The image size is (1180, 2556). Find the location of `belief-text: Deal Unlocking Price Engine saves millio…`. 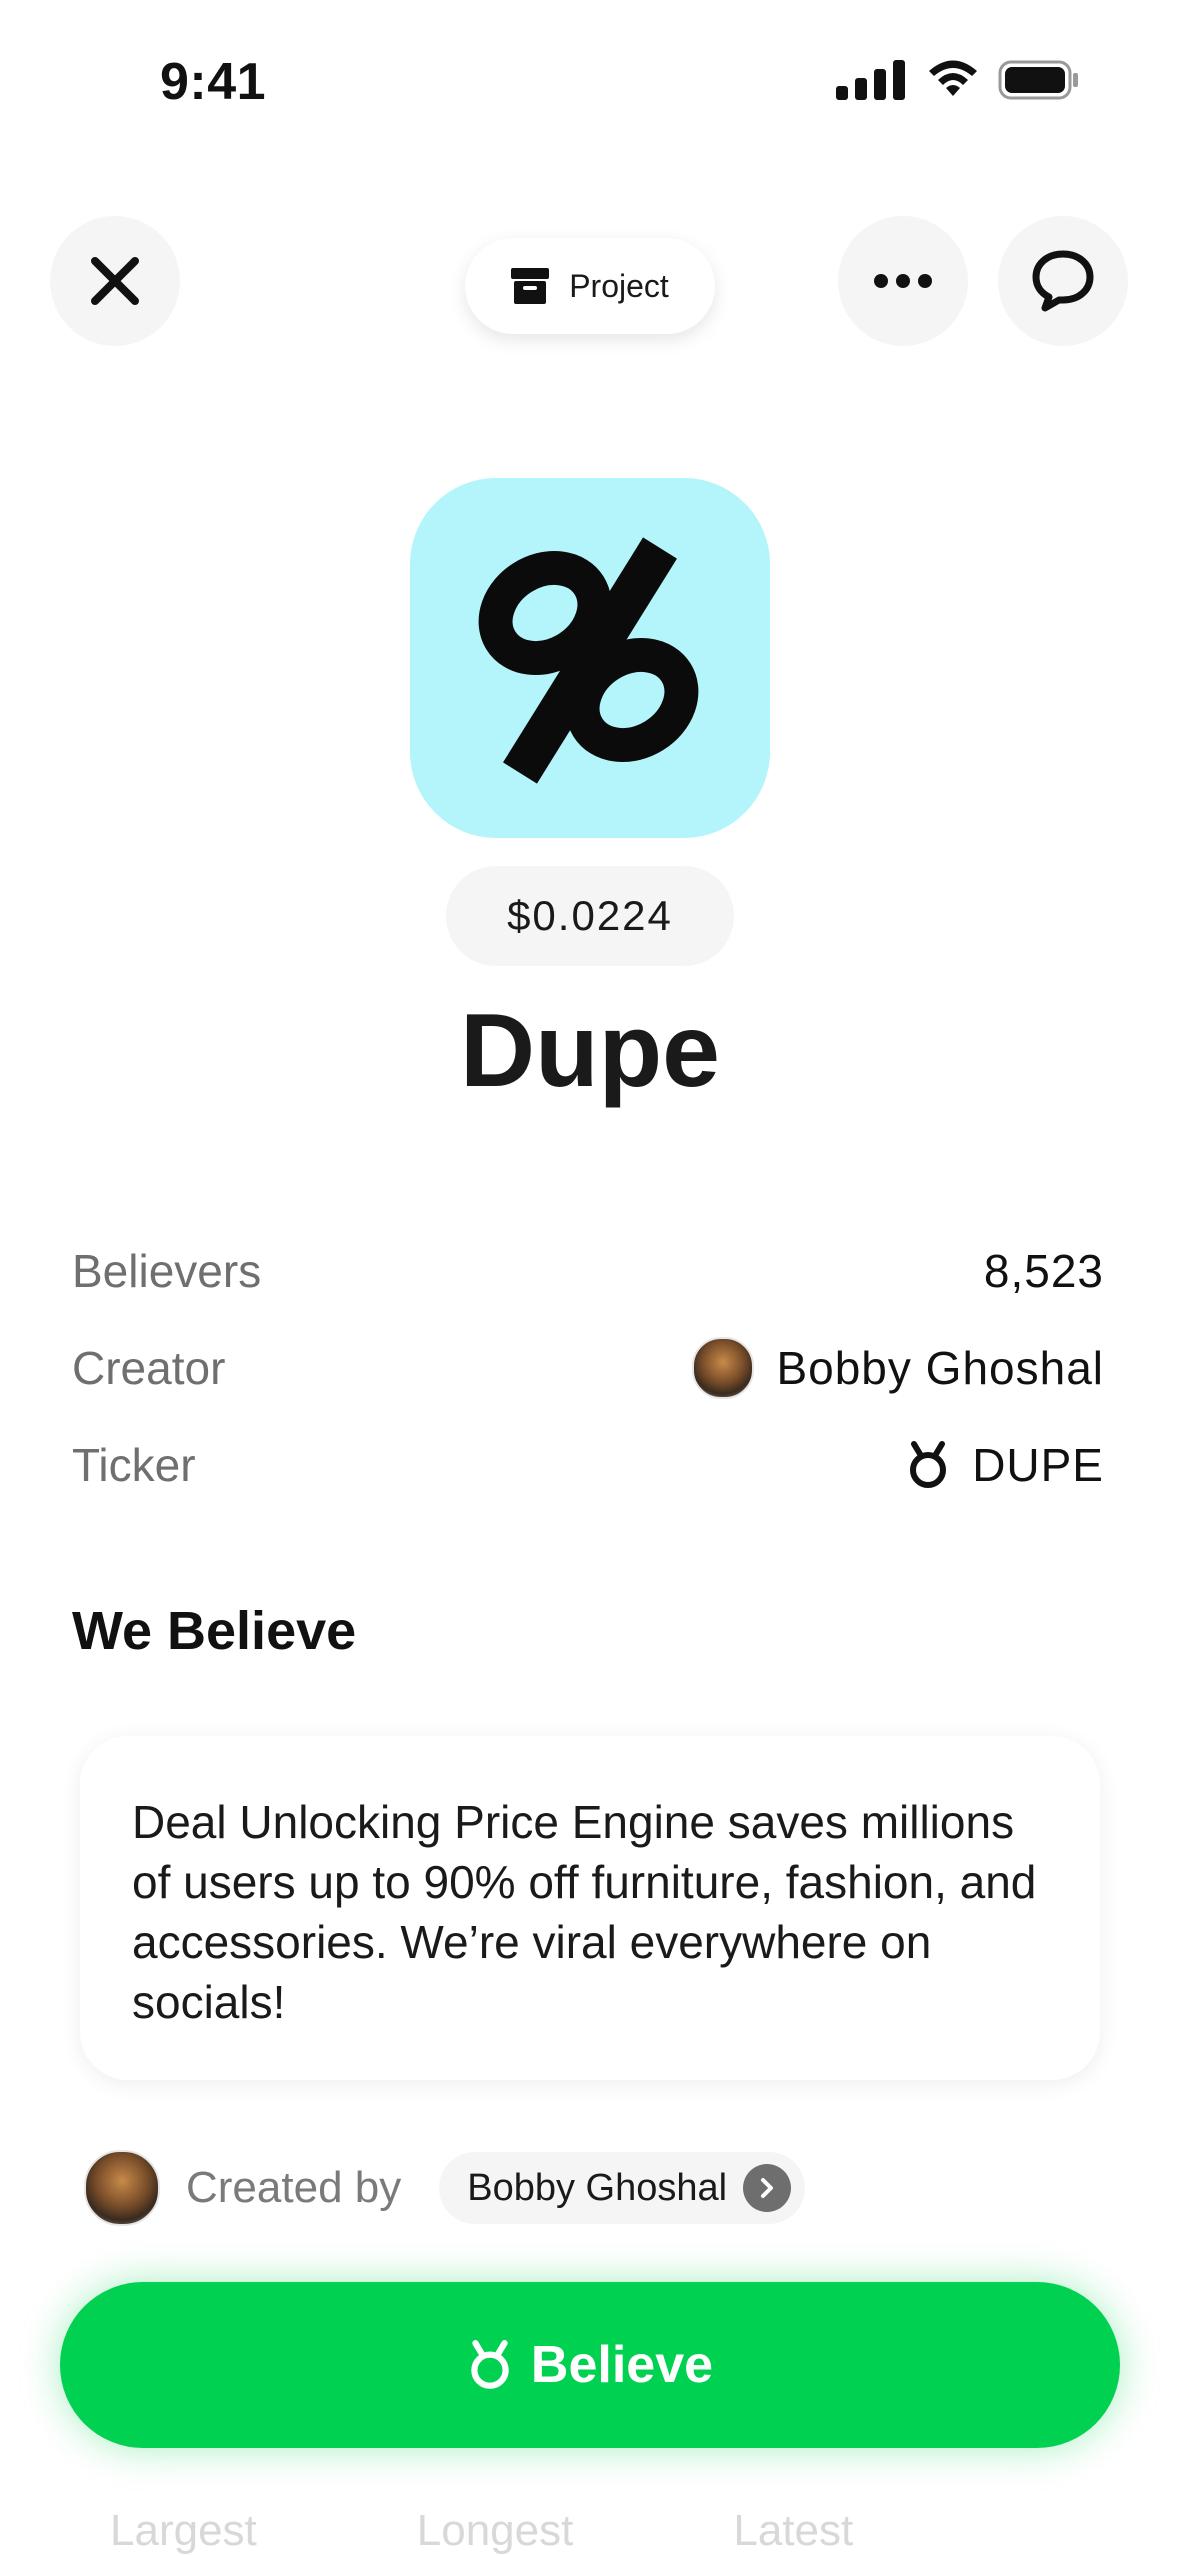

belief-text: Deal Unlocking Price Engine saves millio… is located at coordinates (584, 1912).